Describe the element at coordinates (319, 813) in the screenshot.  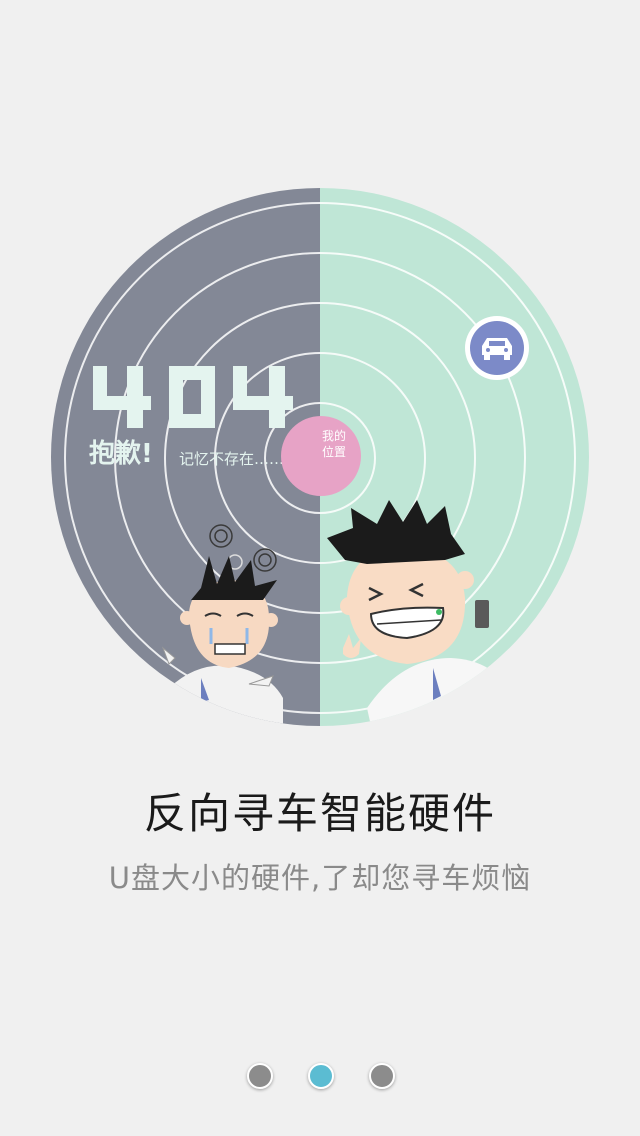
I see `page-title: 反向寻车智能硬件` at that location.